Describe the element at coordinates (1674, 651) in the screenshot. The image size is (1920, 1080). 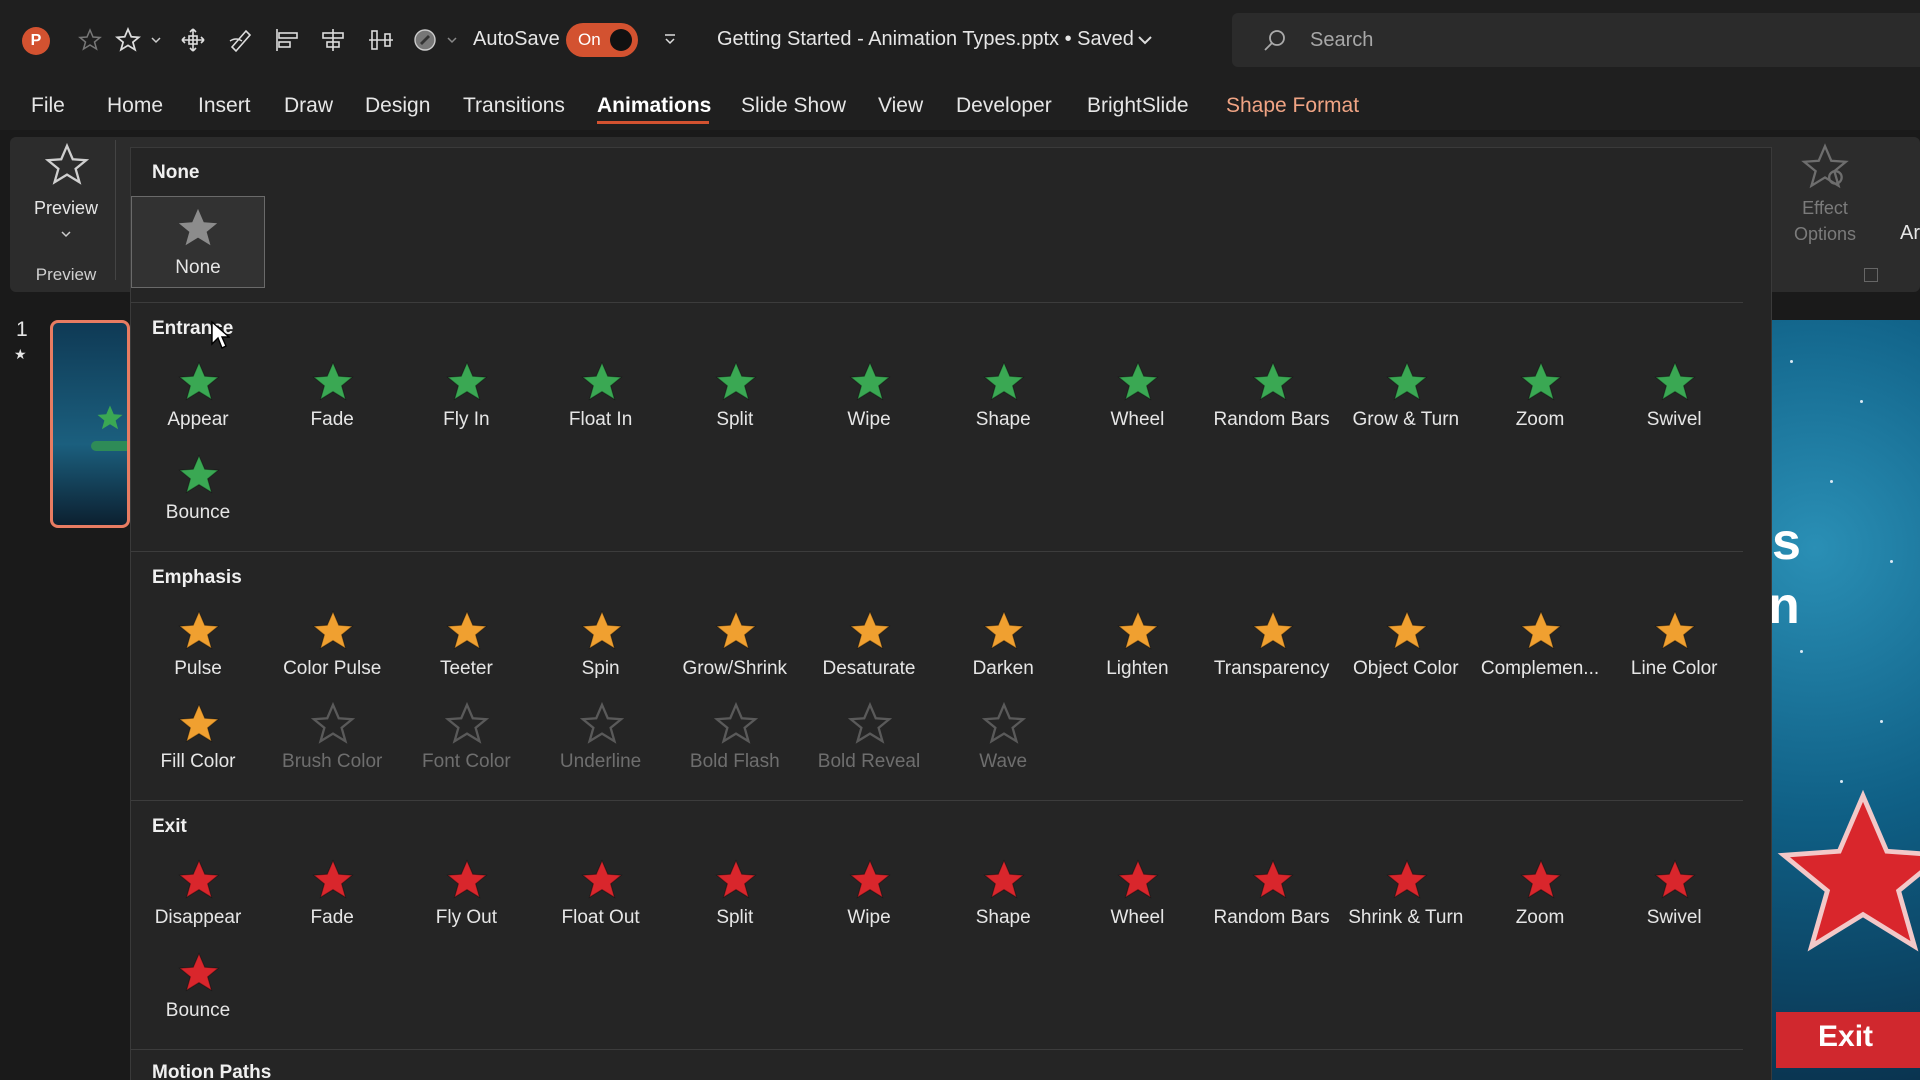
I see `emphasis-line-color-item: Line Color` at that location.